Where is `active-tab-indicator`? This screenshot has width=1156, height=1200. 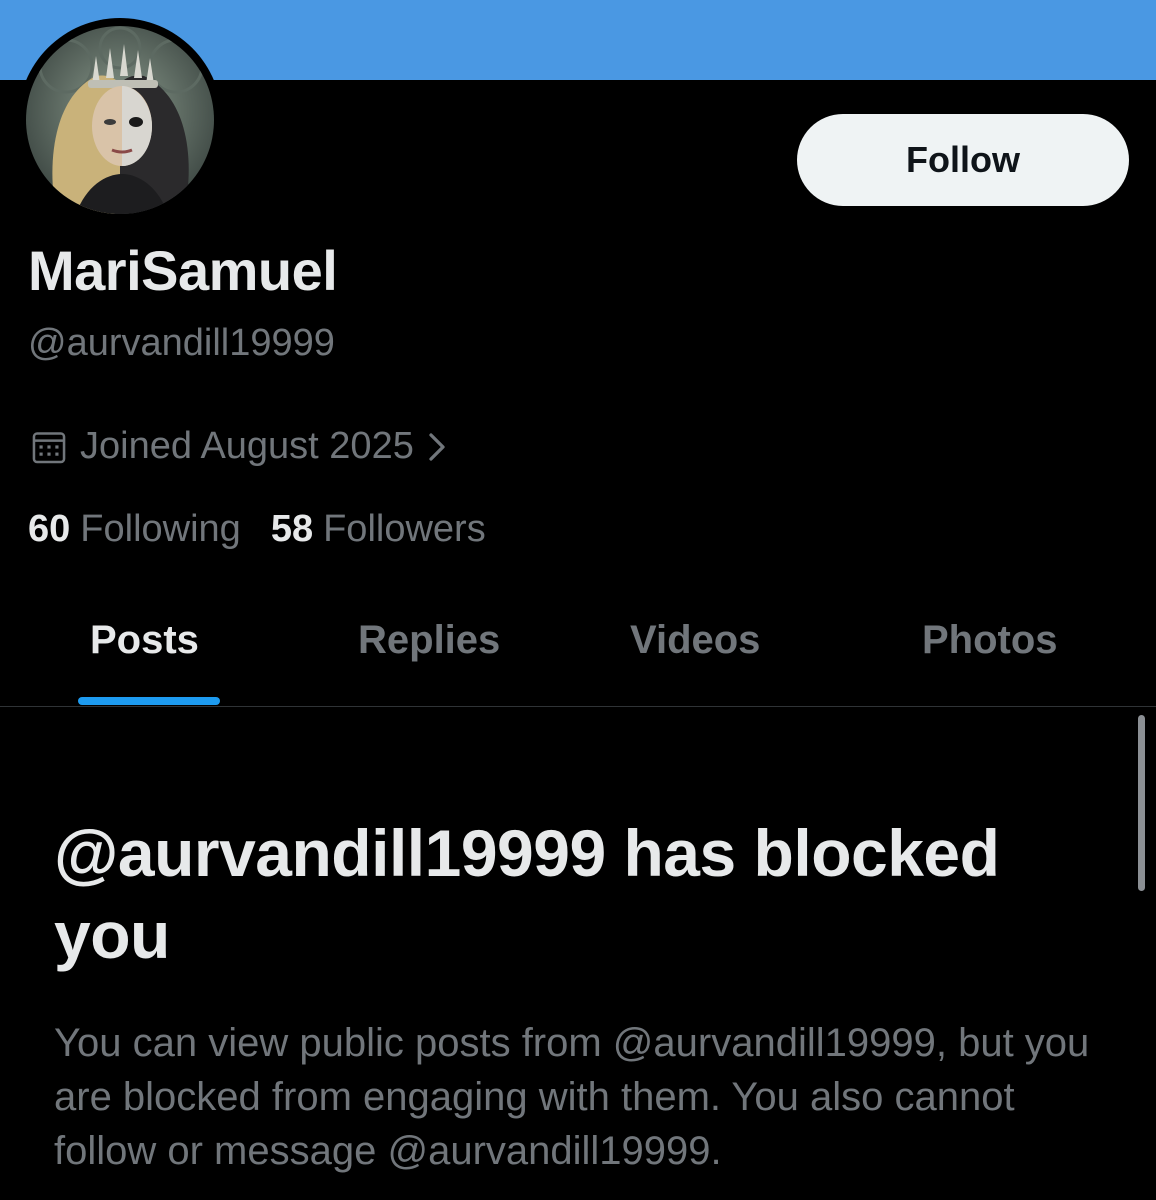
active-tab-indicator is located at coordinates (149, 701).